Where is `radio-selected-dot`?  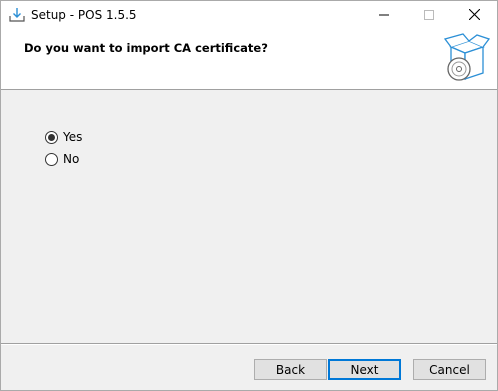 radio-selected-dot is located at coordinates (51, 137).